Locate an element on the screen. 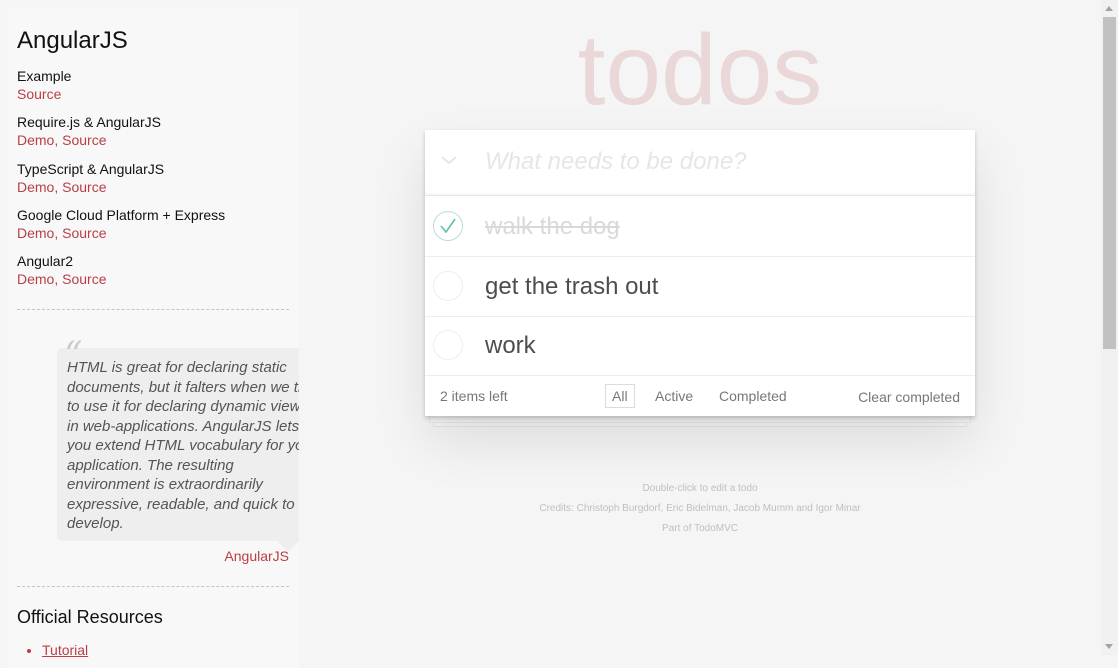 The width and height of the screenshot is (1118, 668). filter-all: All is located at coordinates (620, 396).